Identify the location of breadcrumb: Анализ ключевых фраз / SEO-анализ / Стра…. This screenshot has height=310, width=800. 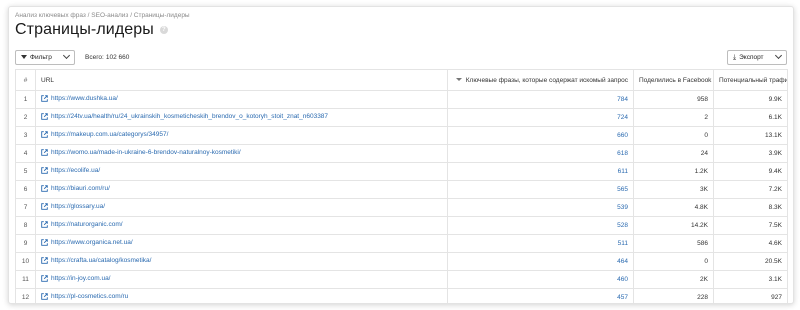
(102, 15).